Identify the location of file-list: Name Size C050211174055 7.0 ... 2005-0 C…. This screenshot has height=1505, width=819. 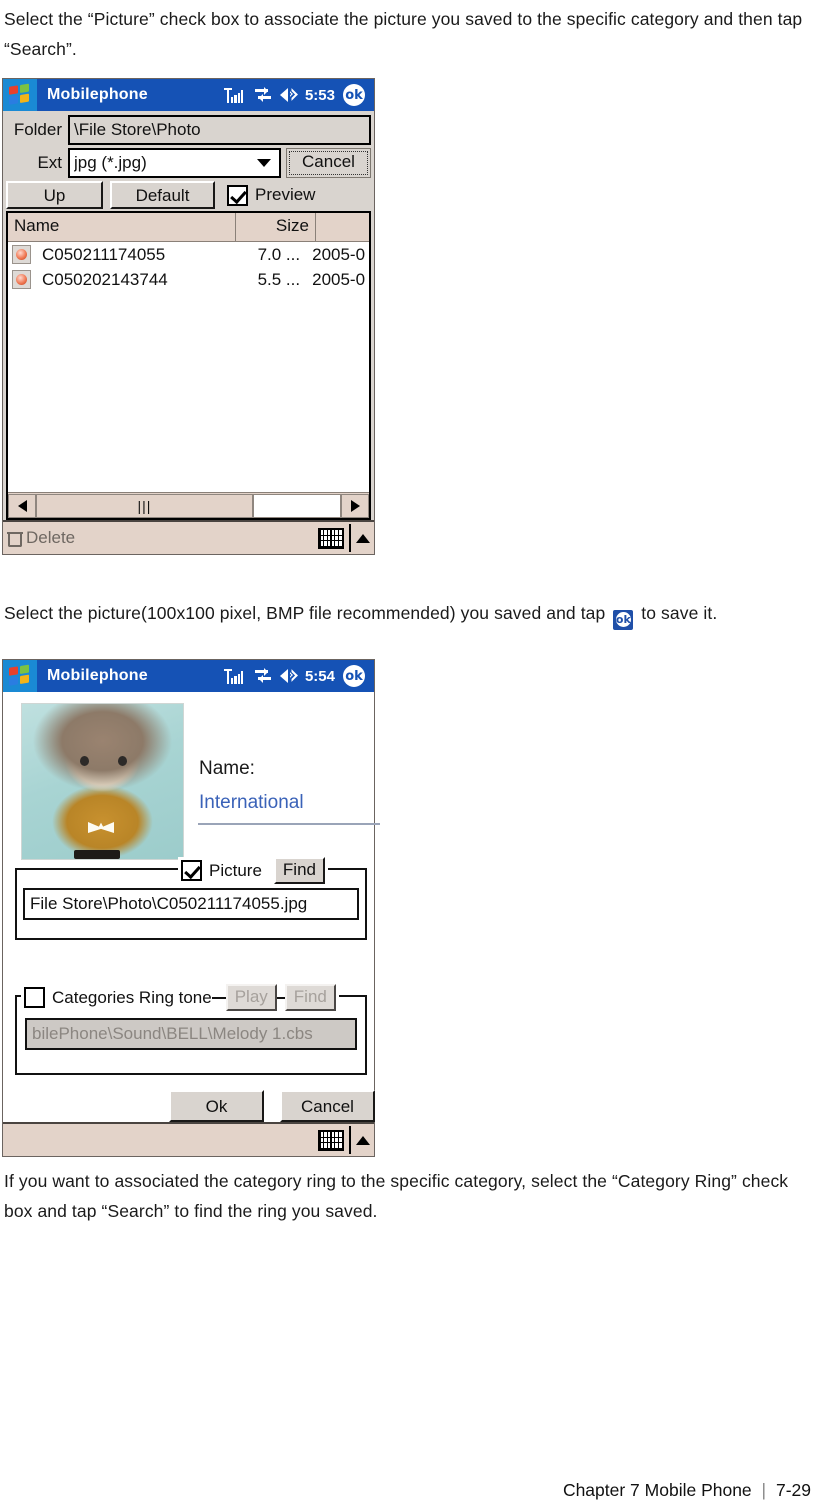
(188, 365).